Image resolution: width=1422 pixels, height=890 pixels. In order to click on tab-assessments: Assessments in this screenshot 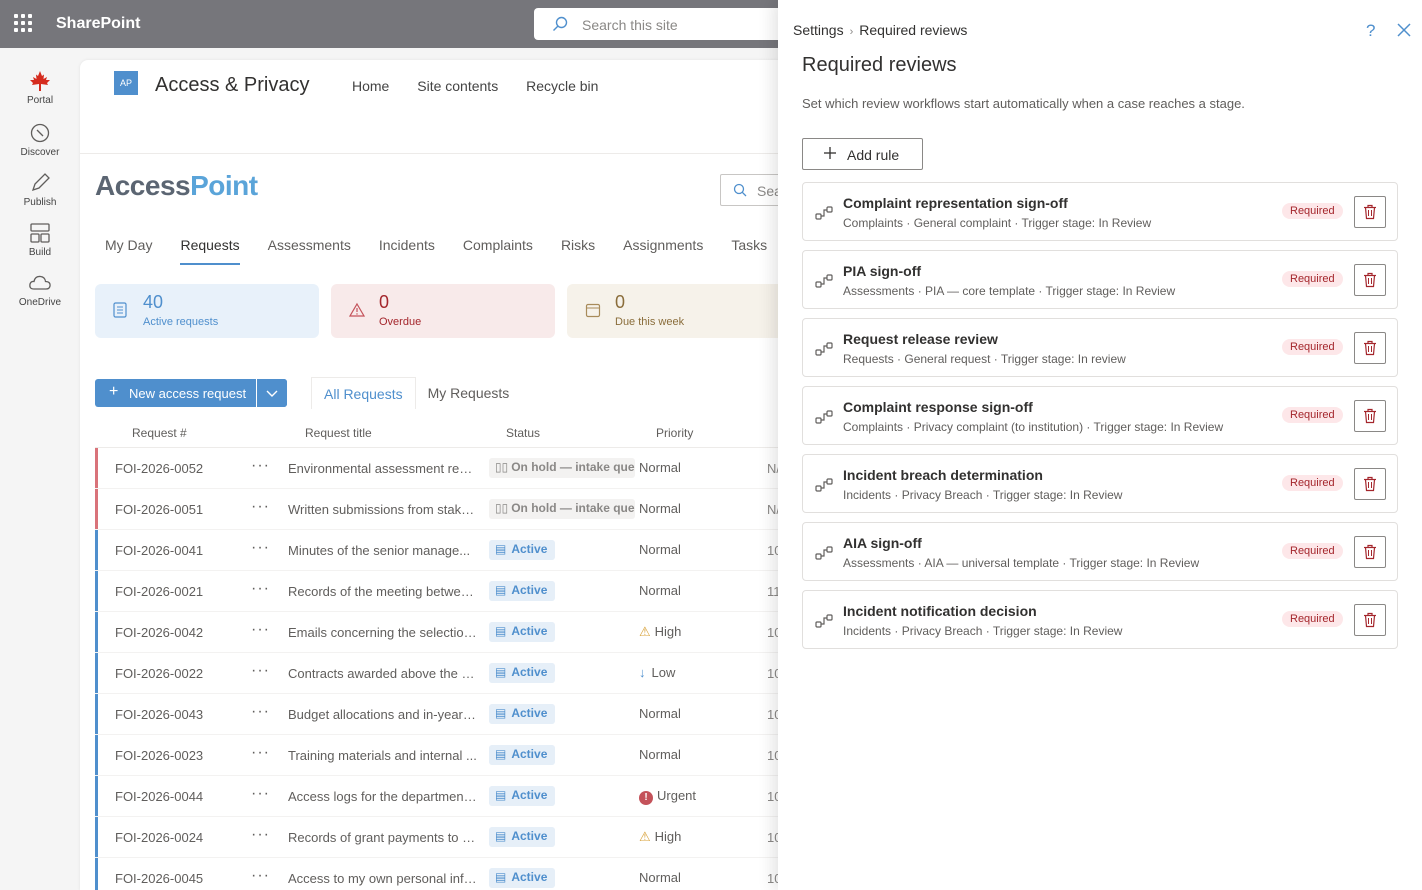, I will do `click(309, 251)`.